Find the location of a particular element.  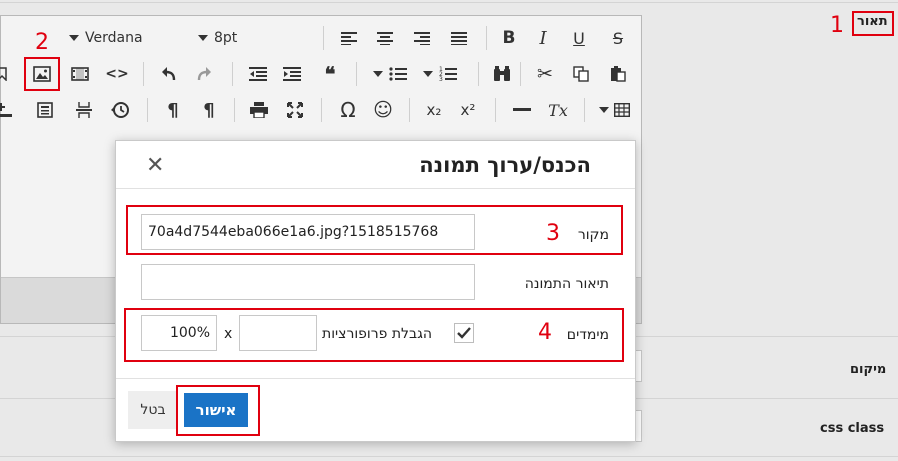

css-class-label: css class is located at coordinates (852, 428).